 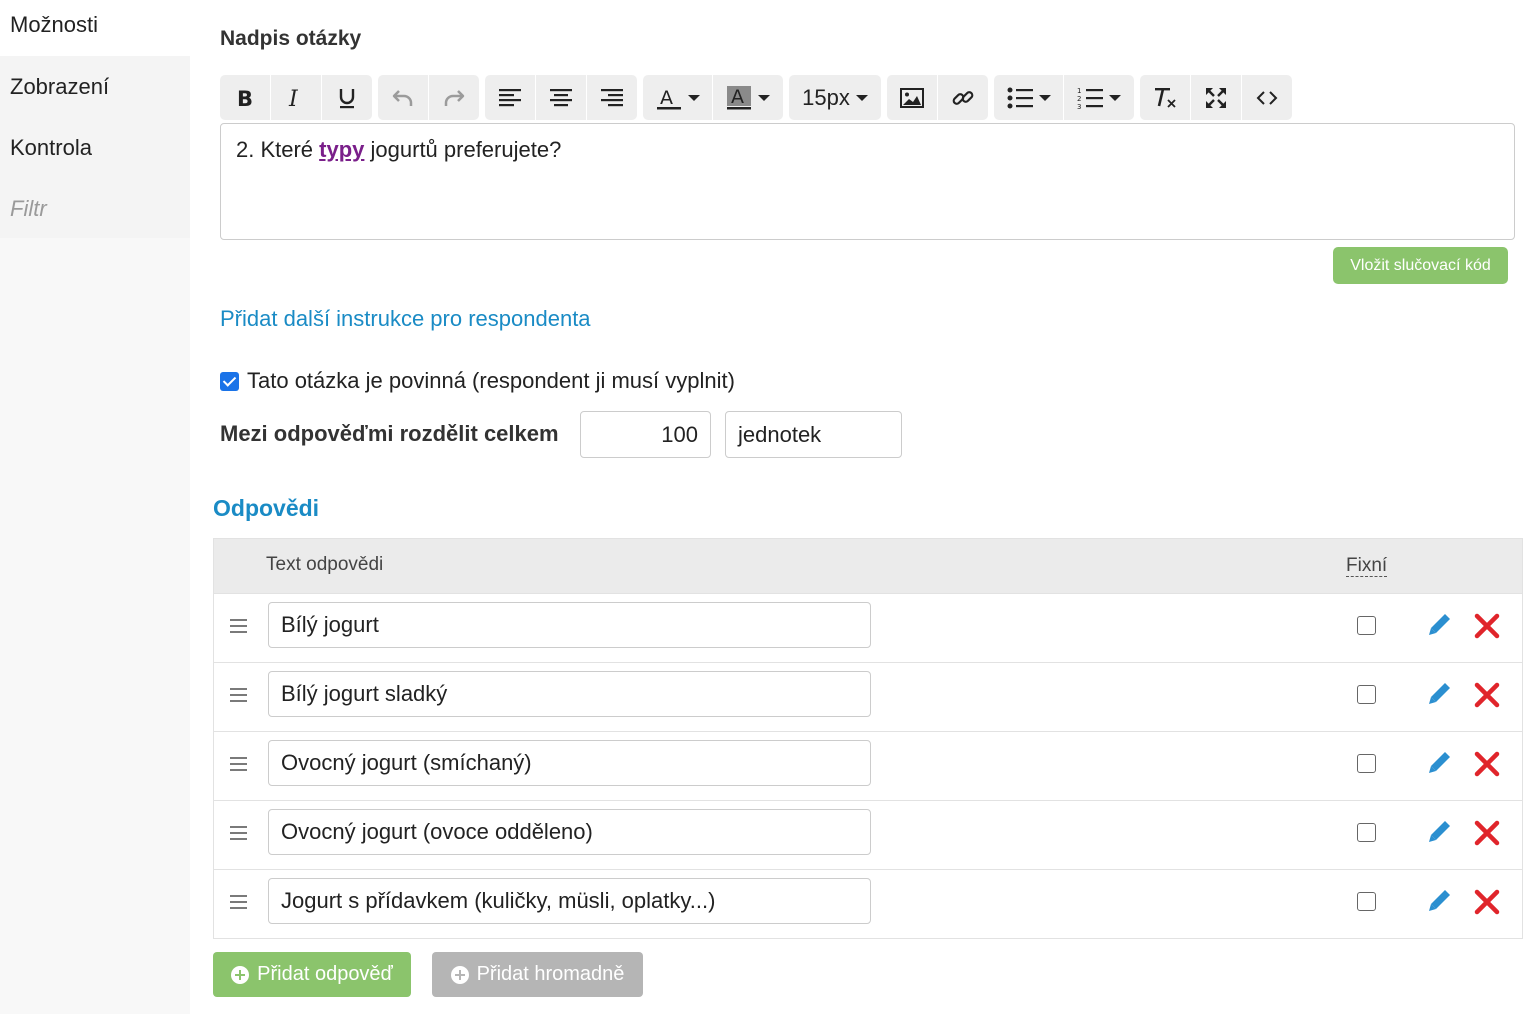 I want to click on code-view-button, so click(x=1267, y=97).